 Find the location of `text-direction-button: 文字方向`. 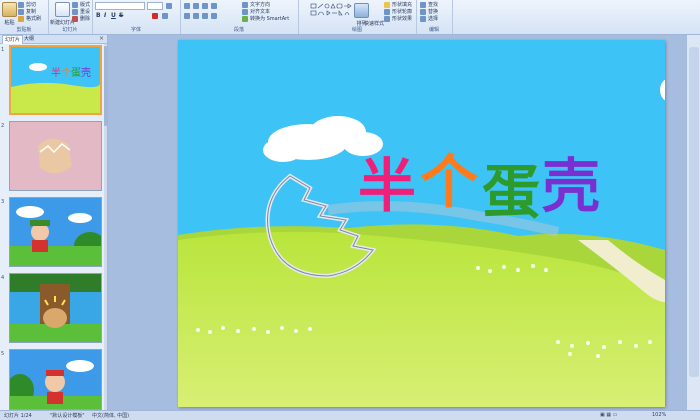

text-direction-button: 文字方向 is located at coordinates (256, 4).